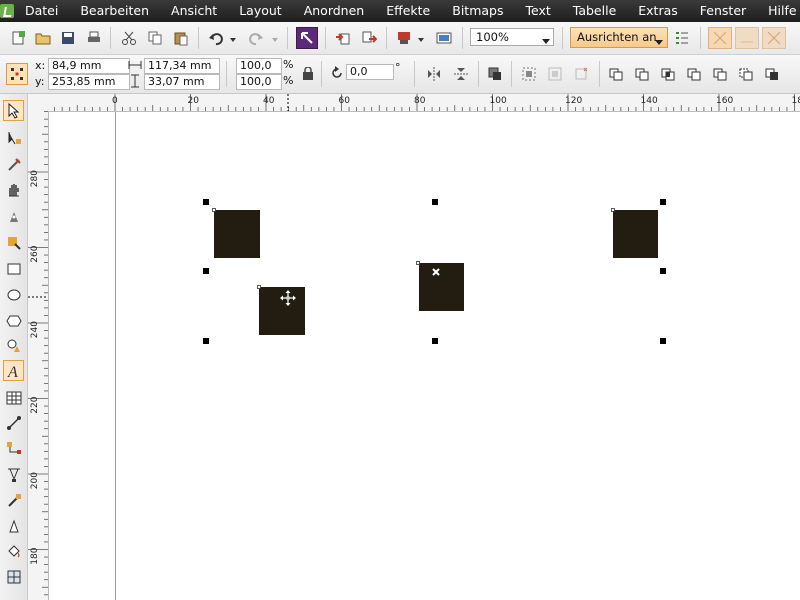 The height and width of the screenshot is (600, 800). What do you see at coordinates (424, 103) in the screenshot?
I see `horizontal-ruler: 0 20 40 60 80 100 120 140 160 180` at bounding box center [424, 103].